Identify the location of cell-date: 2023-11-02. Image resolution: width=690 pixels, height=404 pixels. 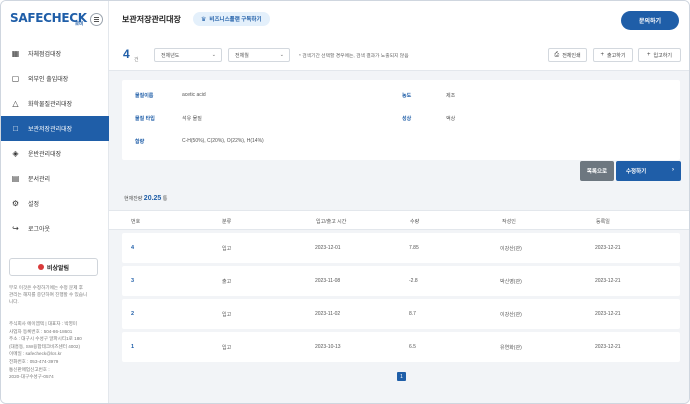
(328, 314).